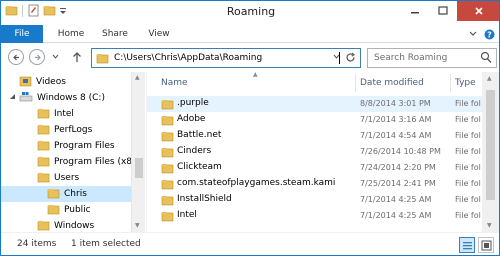 The image size is (500, 256). Describe the element at coordinates (250, 13) in the screenshot. I see `title-bar: Roaming` at that location.